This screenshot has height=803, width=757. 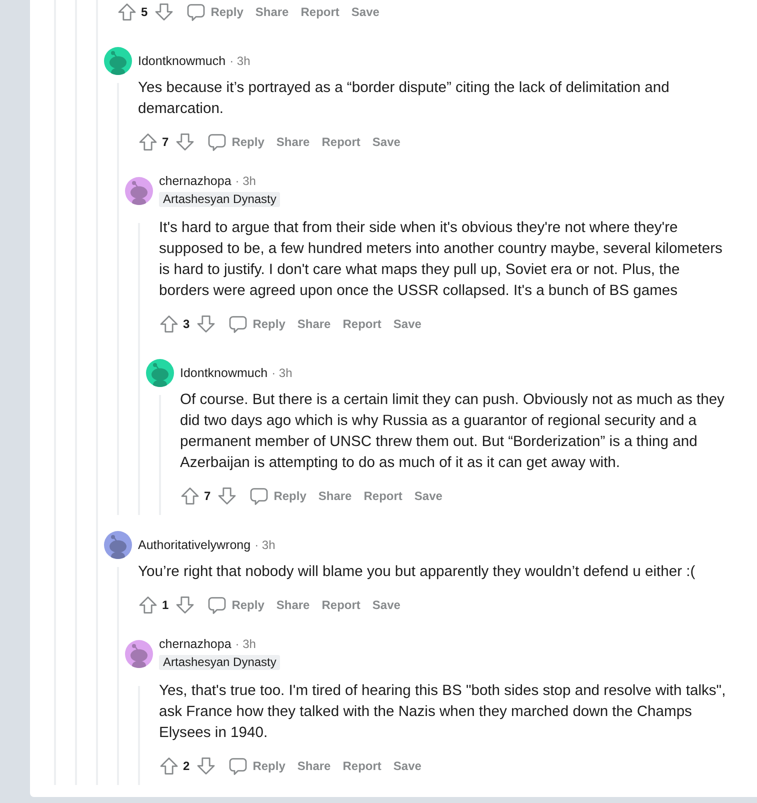 What do you see at coordinates (186, 766) in the screenshot?
I see `vote-count: 2` at bounding box center [186, 766].